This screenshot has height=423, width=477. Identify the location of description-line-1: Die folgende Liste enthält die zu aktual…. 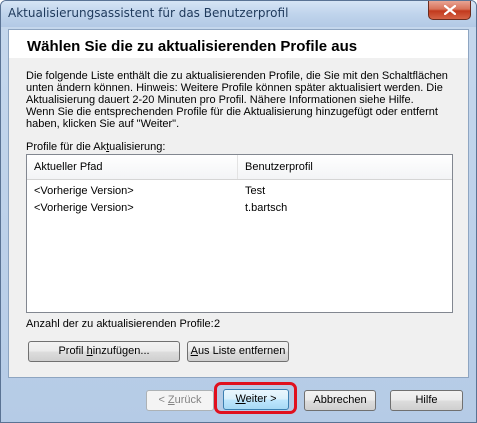
(237, 76).